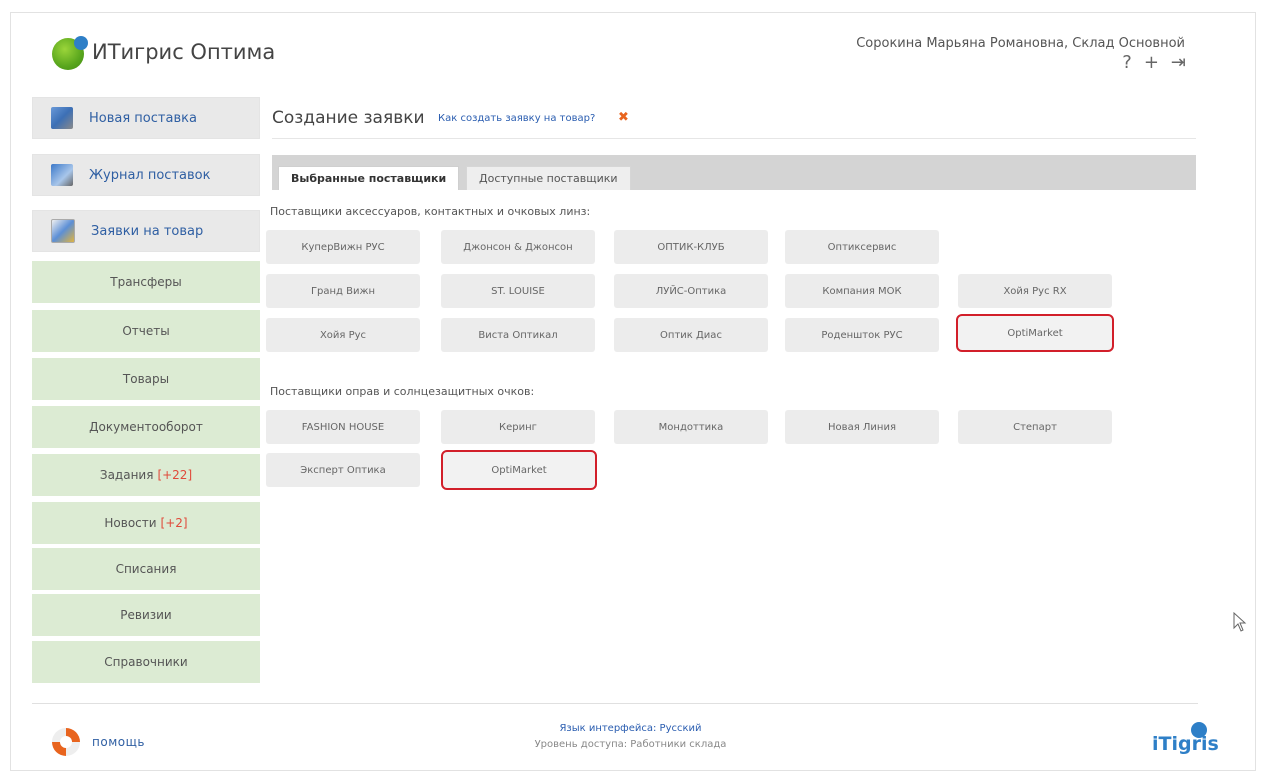 The image size is (1261, 773). I want to click on sidebar-item-label: Новости, so click(130, 523).